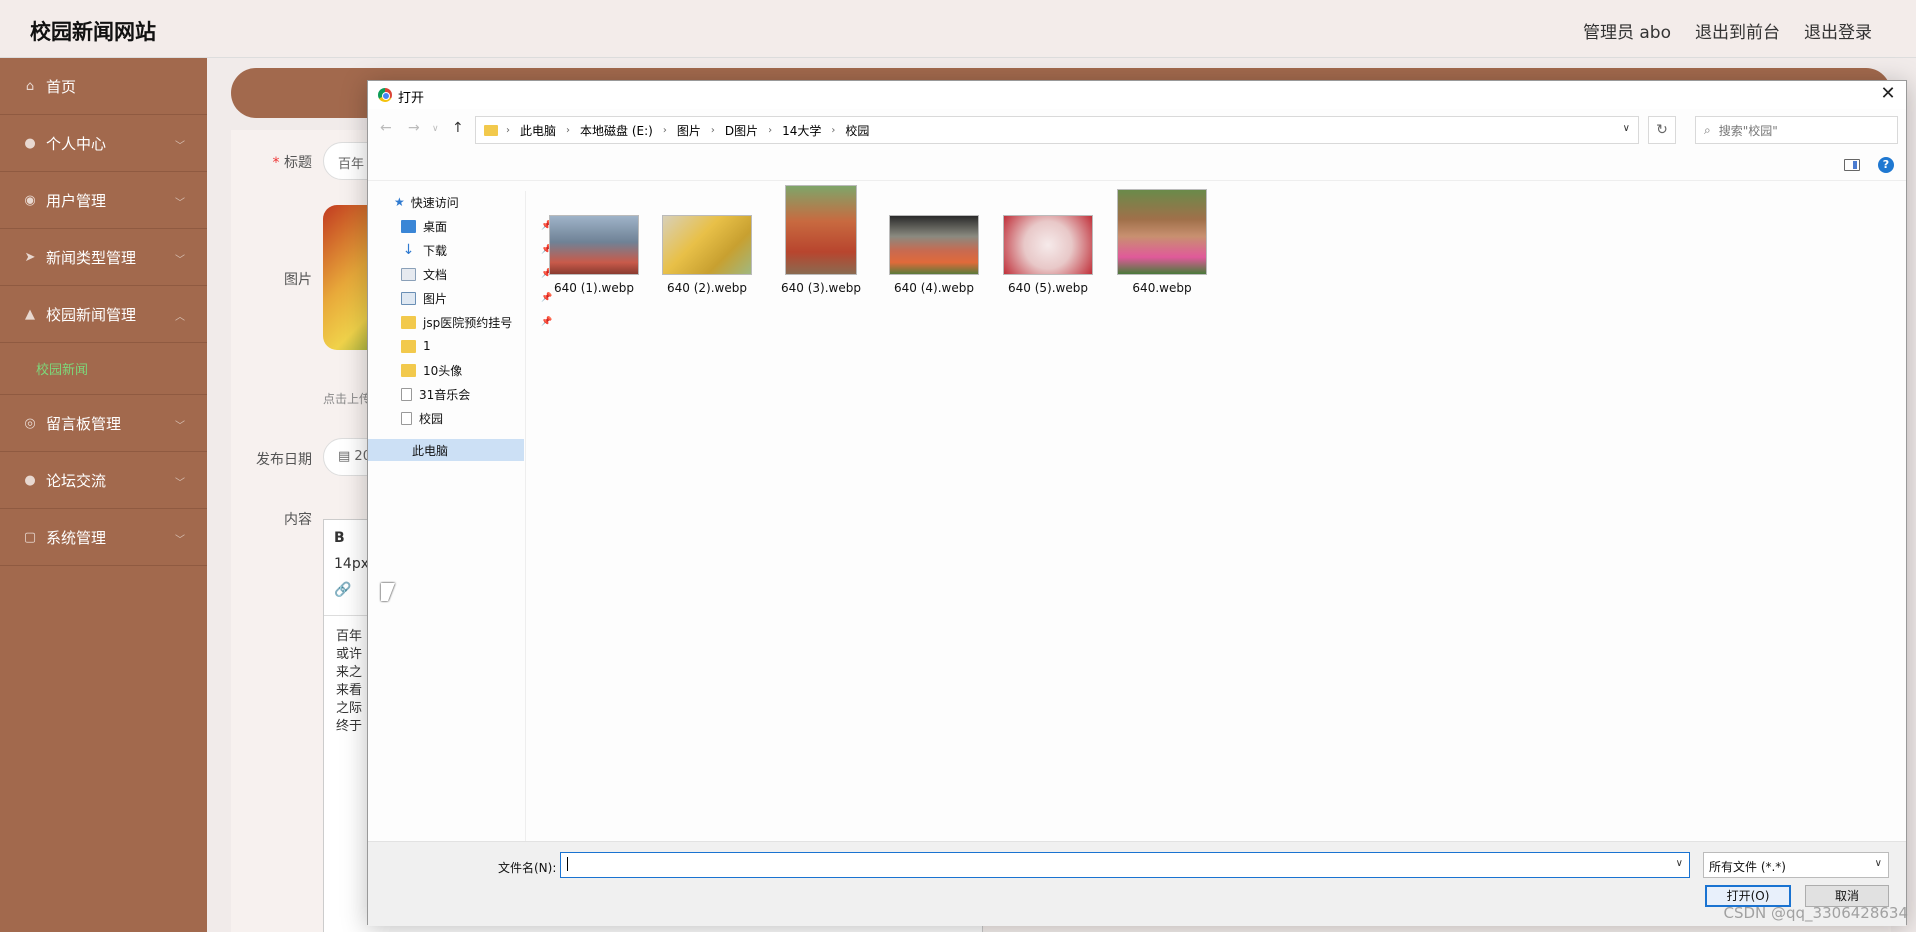 Image resolution: width=1916 pixels, height=932 pixels. What do you see at coordinates (346, 456) in the screenshot?
I see `calendar-icon: ▤` at bounding box center [346, 456].